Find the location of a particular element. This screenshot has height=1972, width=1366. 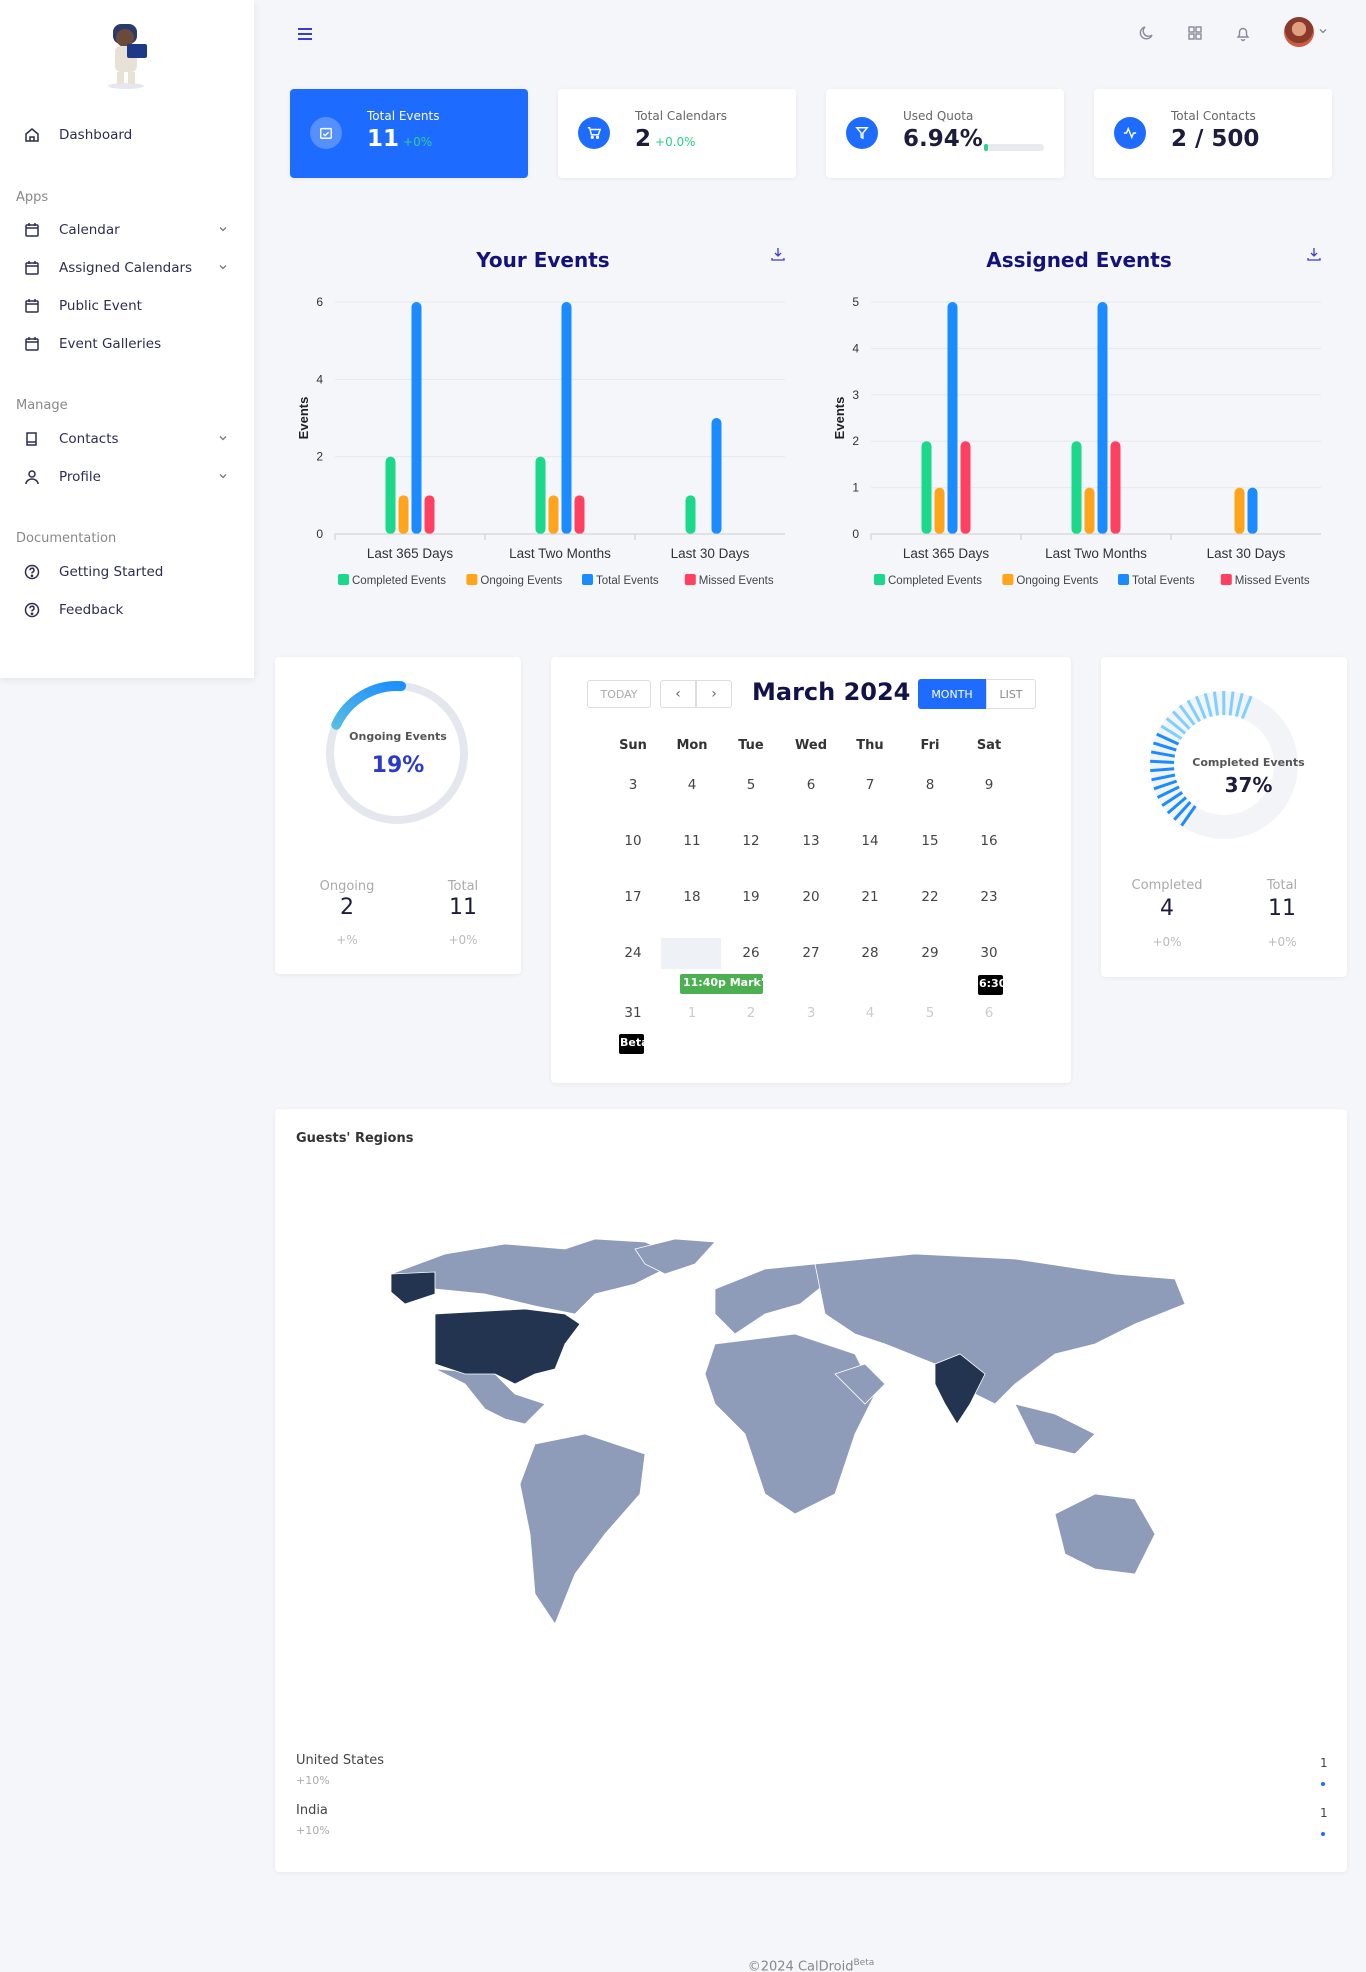

calendar-day: 21 is located at coordinates (870, 897).